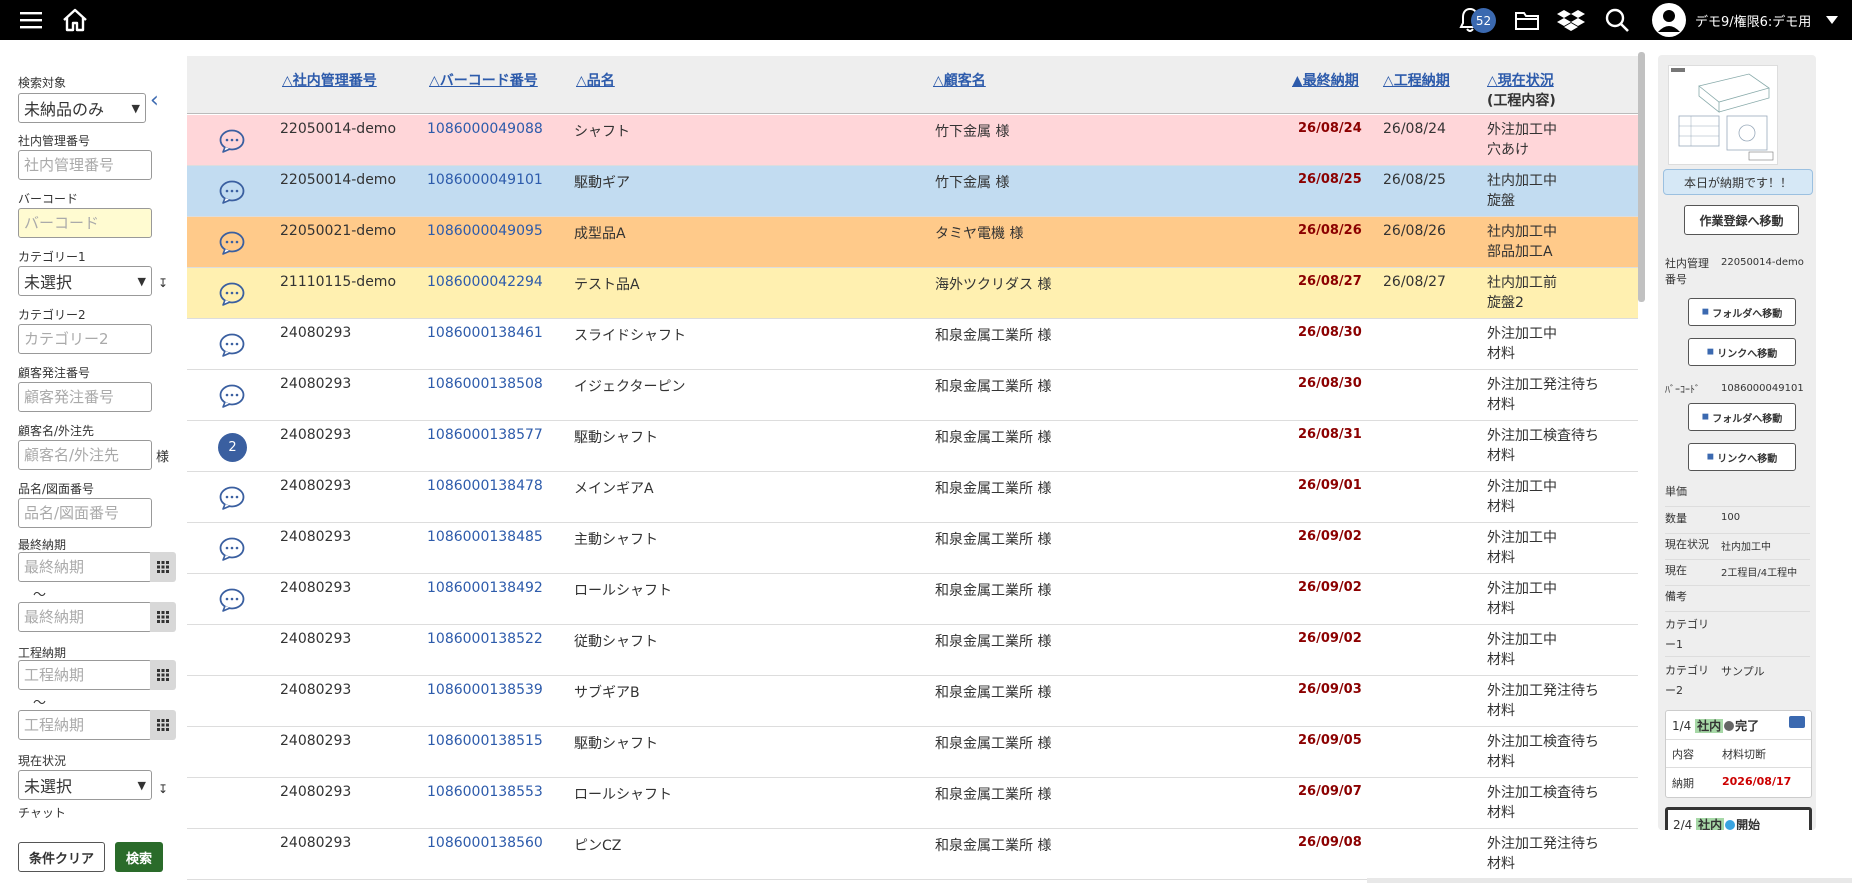 The height and width of the screenshot is (883, 1852). I want to click on avatar-icon, so click(1669, 20).